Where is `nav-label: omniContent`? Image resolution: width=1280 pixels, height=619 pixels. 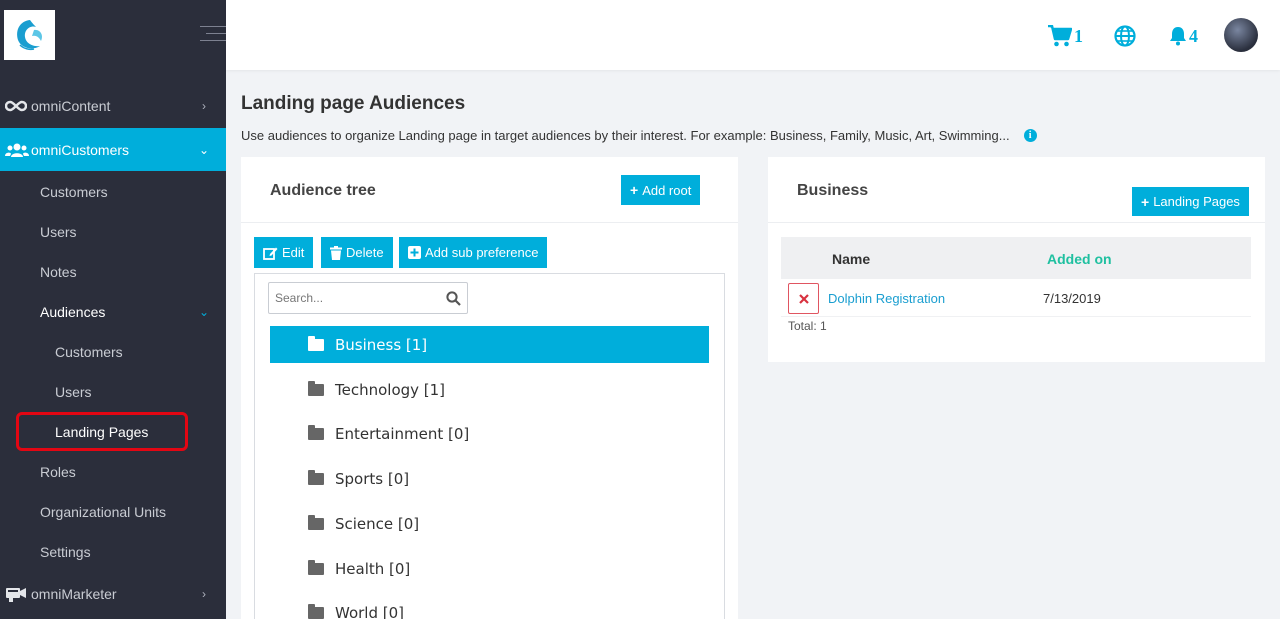
nav-label: omniContent is located at coordinates (71, 106).